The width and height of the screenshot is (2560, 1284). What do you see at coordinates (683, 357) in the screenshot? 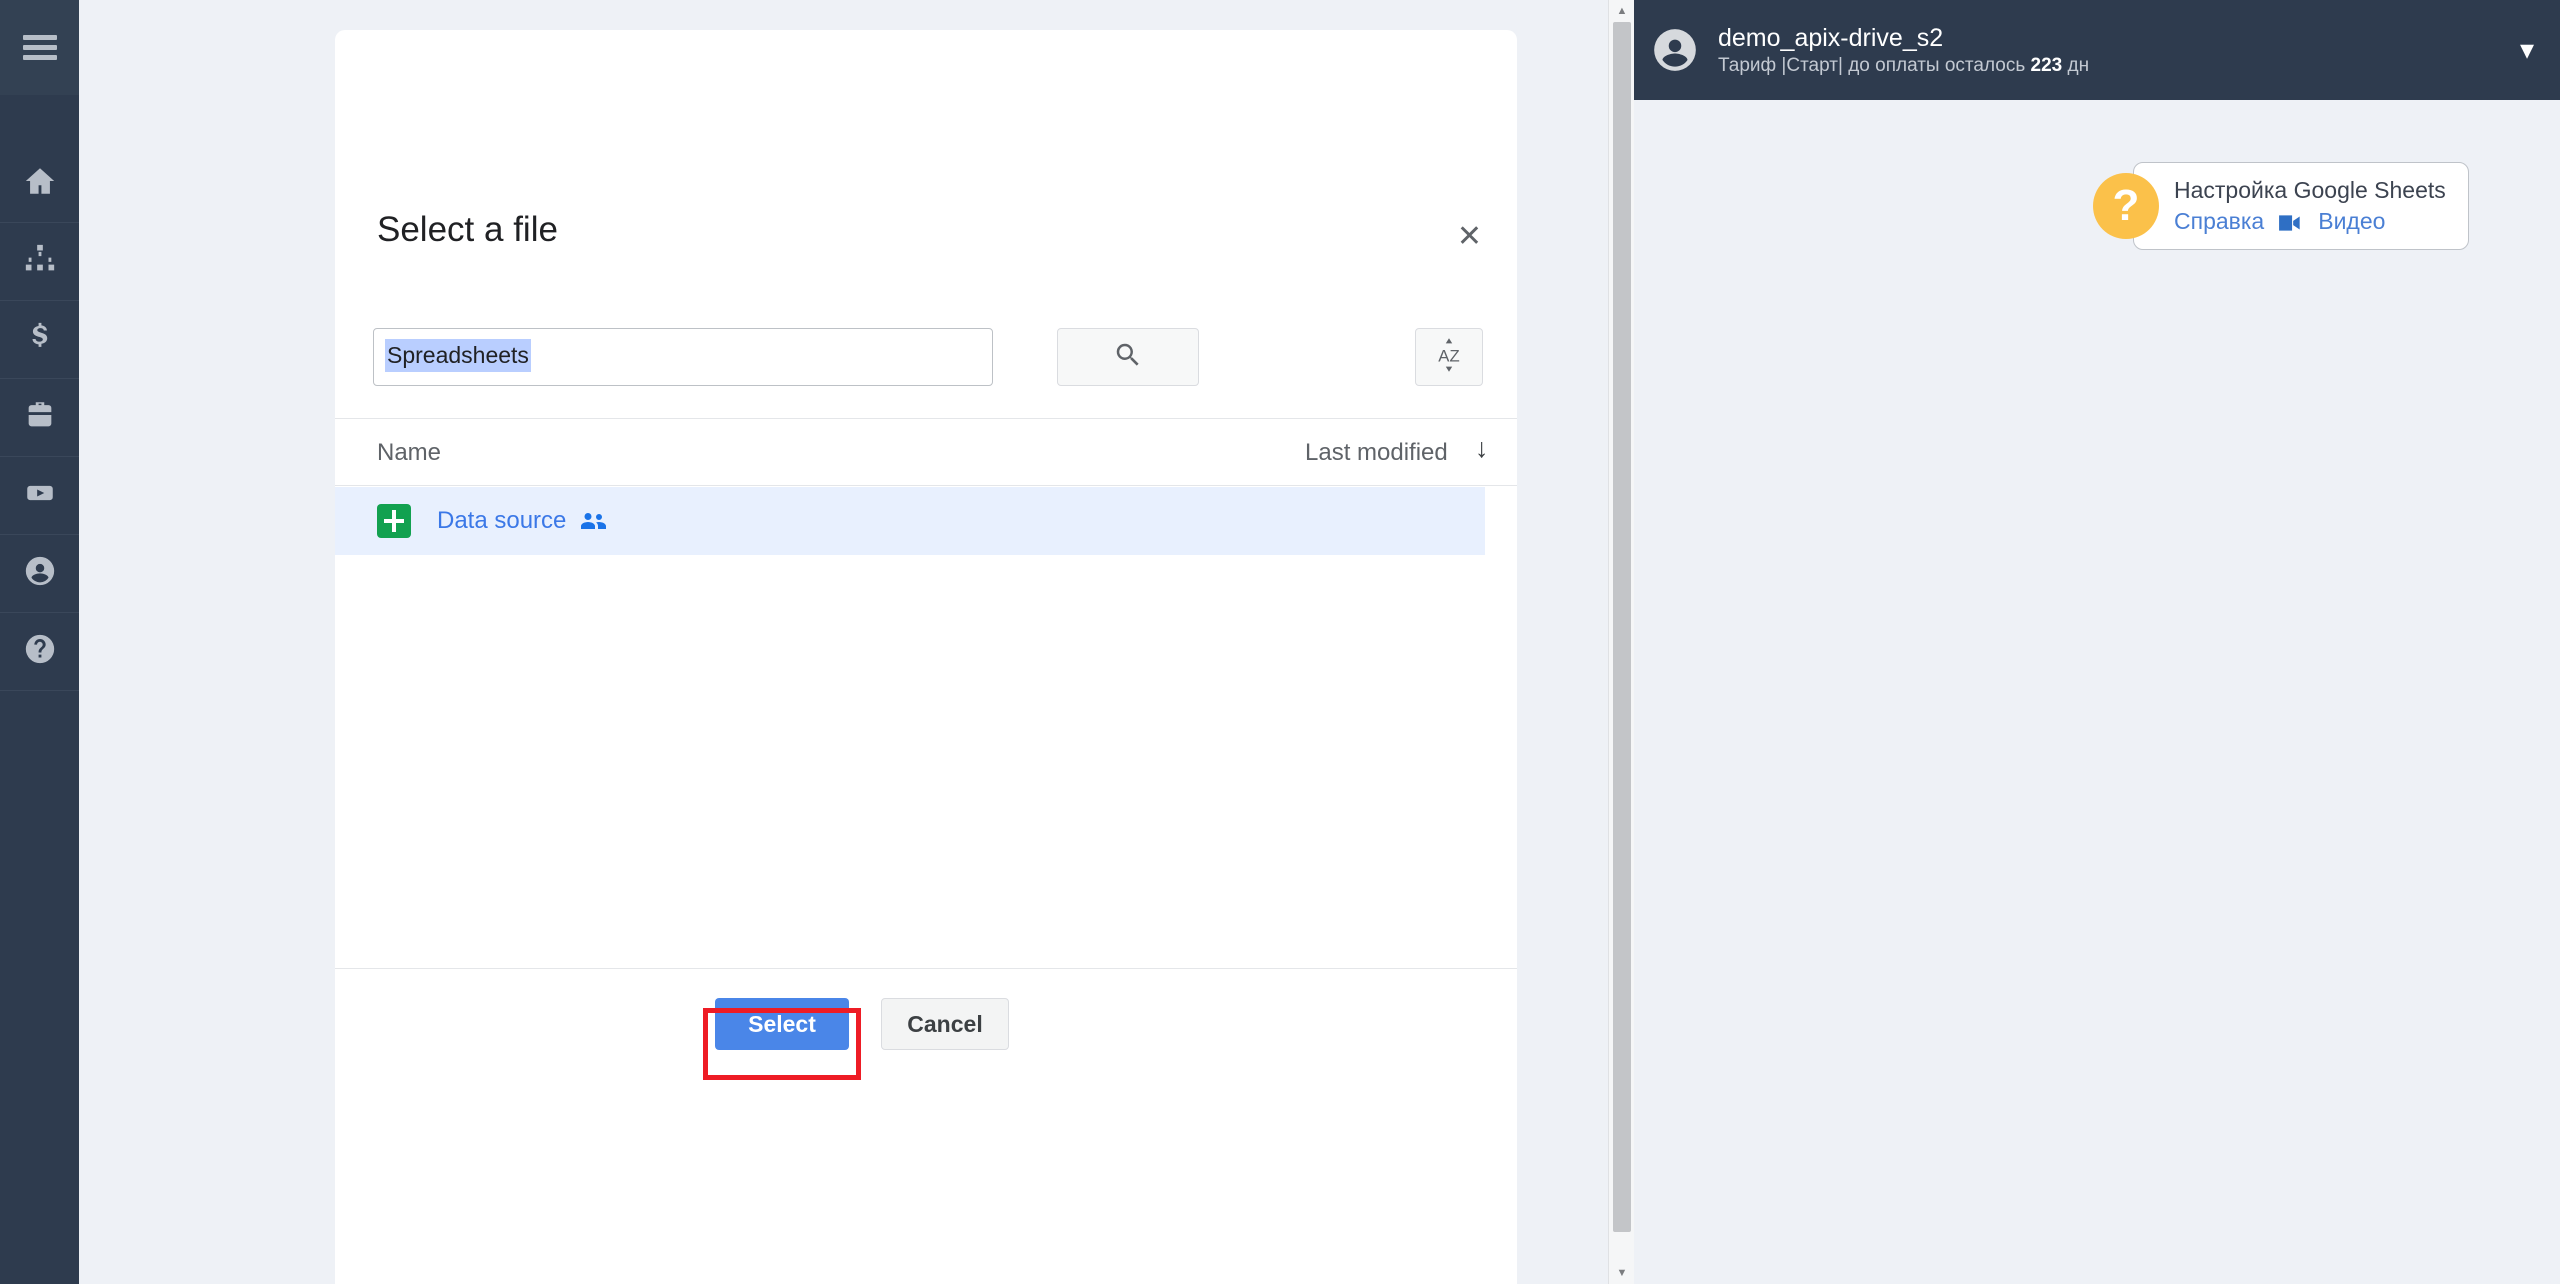
I see `search-input` at bounding box center [683, 357].